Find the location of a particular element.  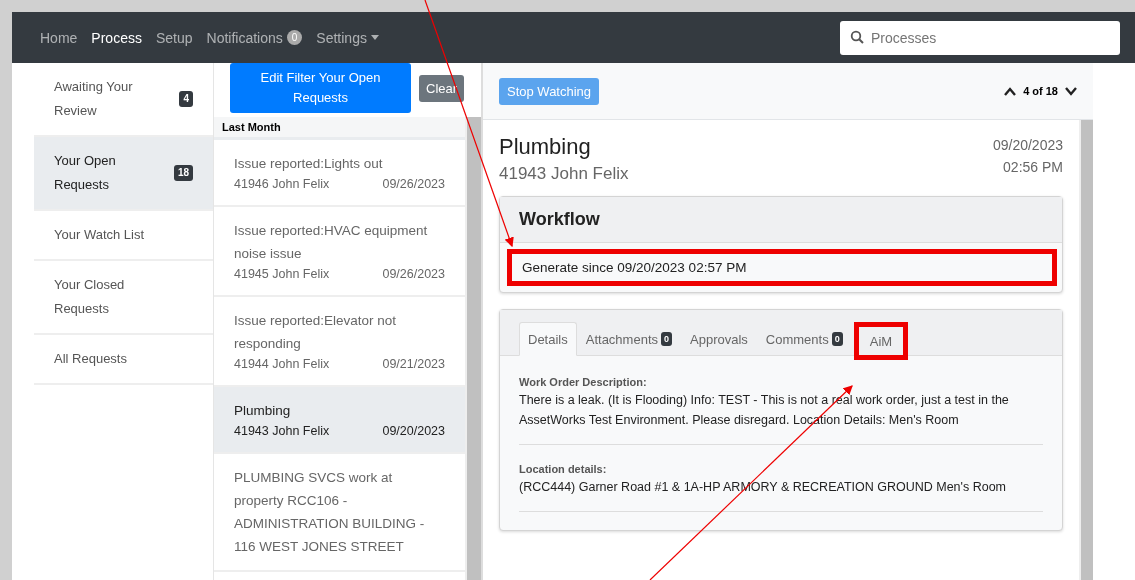

request-date: 09/20/2023 is located at coordinates (1027, 145).